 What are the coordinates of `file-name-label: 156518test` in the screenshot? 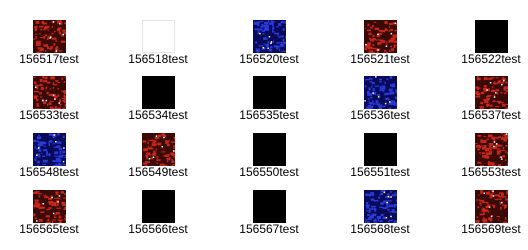 It's located at (158, 59).